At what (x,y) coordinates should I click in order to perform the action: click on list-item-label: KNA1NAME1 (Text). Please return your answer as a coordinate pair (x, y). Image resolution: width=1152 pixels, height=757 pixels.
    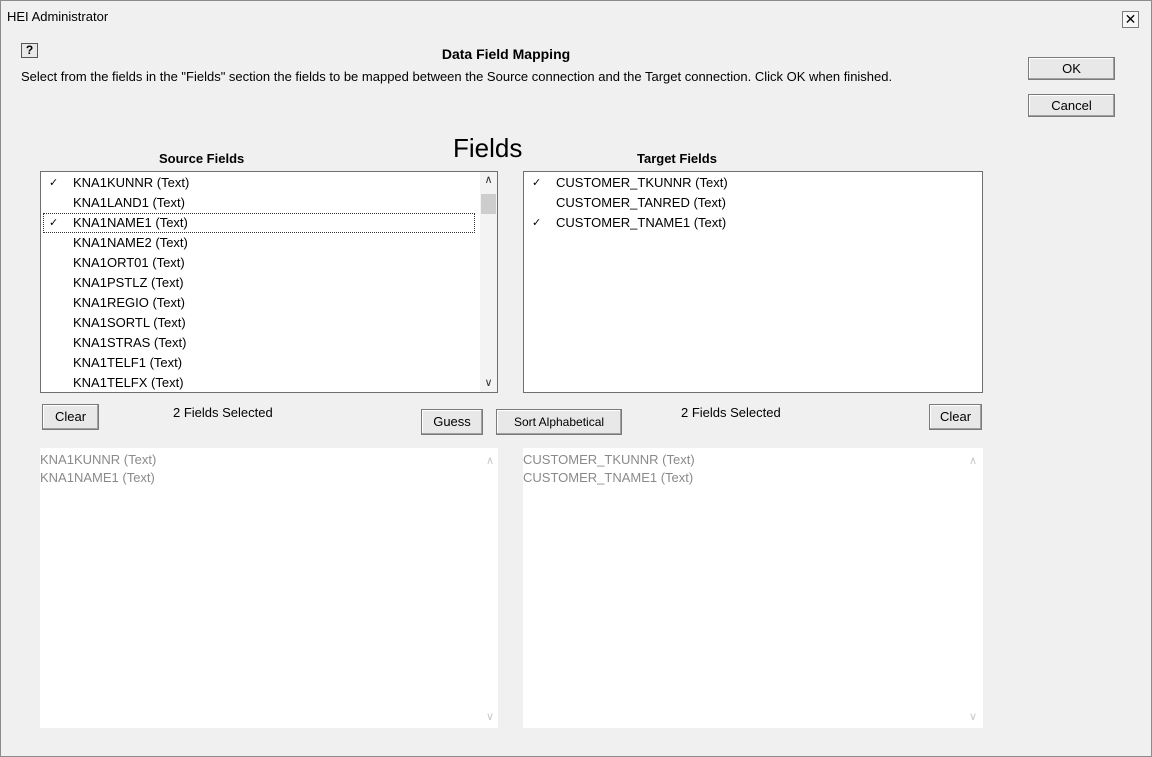
    Looking at the image, I should click on (130, 222).